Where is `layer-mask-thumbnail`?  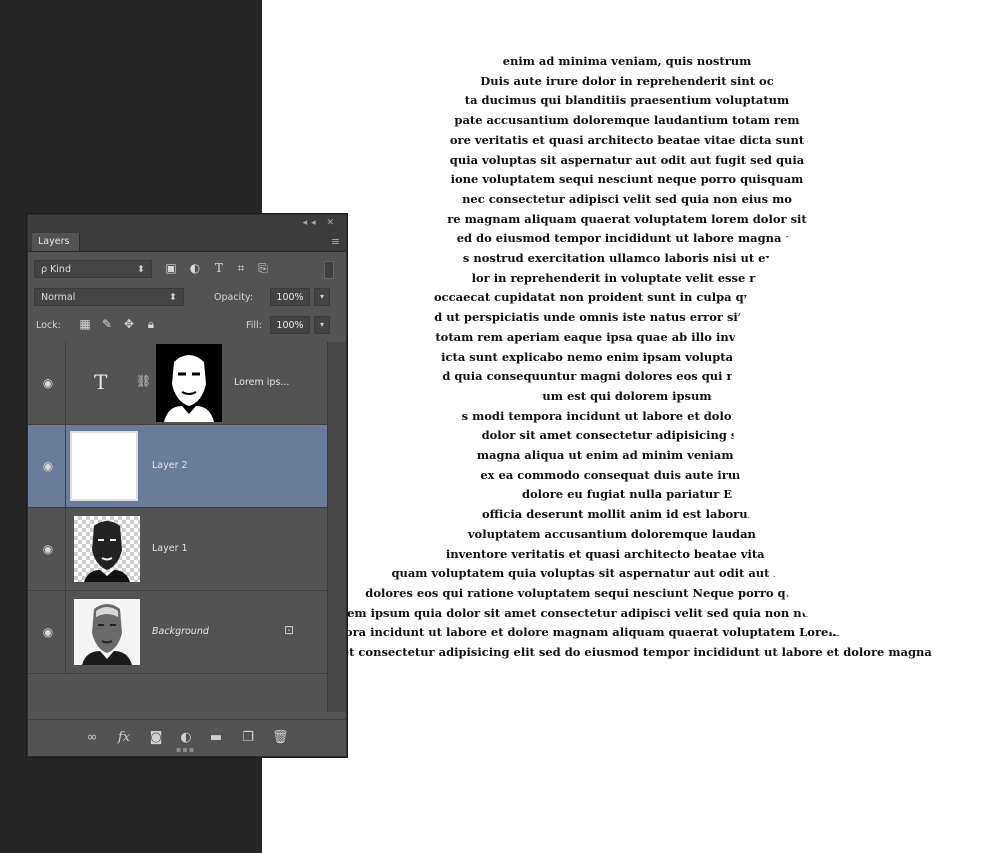
layer-mask-thumbnail is located at coordinates (189, 383).